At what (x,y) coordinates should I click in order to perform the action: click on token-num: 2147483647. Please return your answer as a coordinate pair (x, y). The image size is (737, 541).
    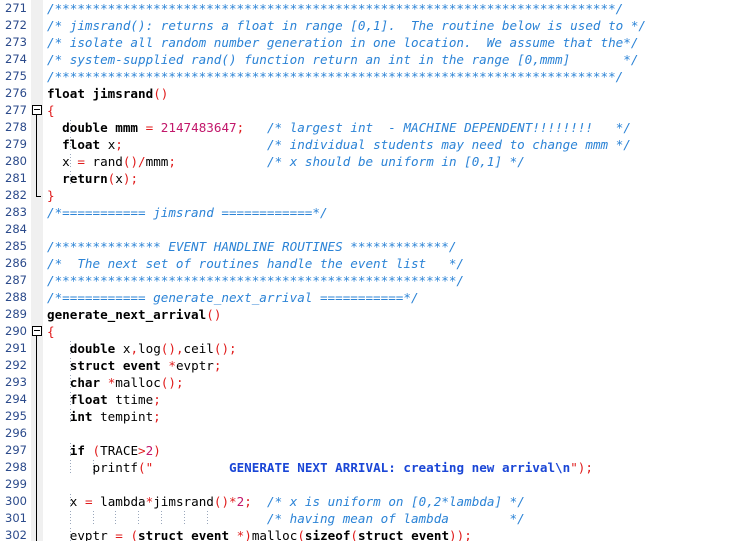
    Looking at the image, I should click on (198, 127).